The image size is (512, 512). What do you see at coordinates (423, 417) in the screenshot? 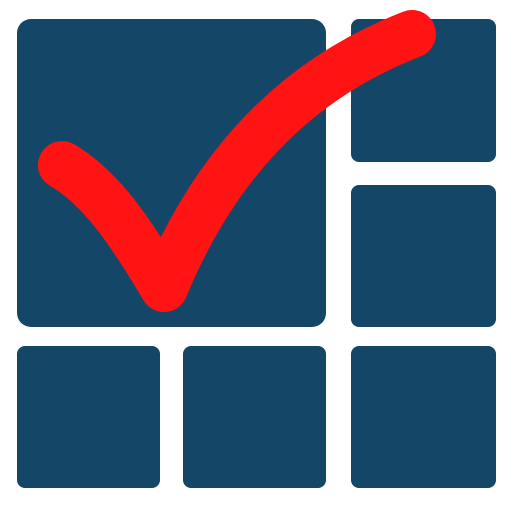
I see `tile-bottom-right` at bounding box center [423, 417].